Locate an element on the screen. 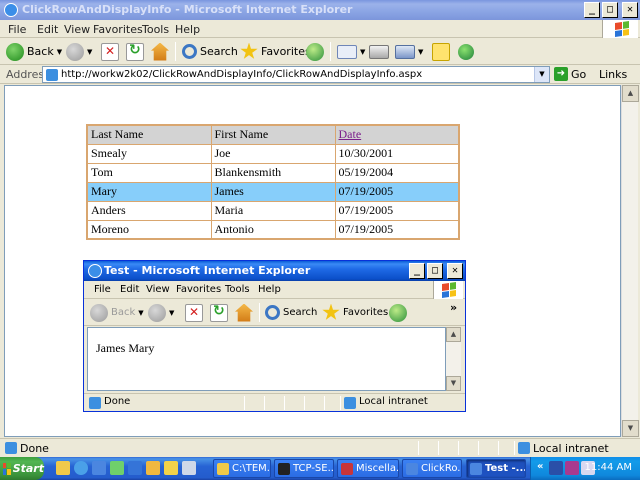  media-icon is located at coordinates (398, 312).